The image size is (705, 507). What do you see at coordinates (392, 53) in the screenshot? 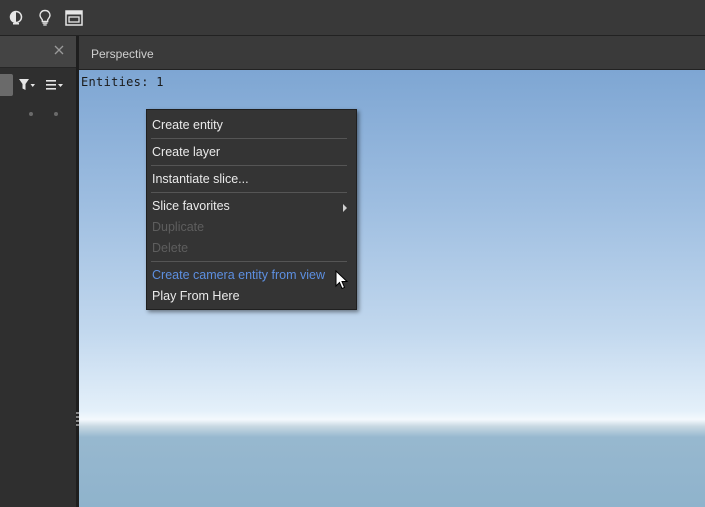
I see `viewport-header: Perspective` at bounding box center [392, 53].